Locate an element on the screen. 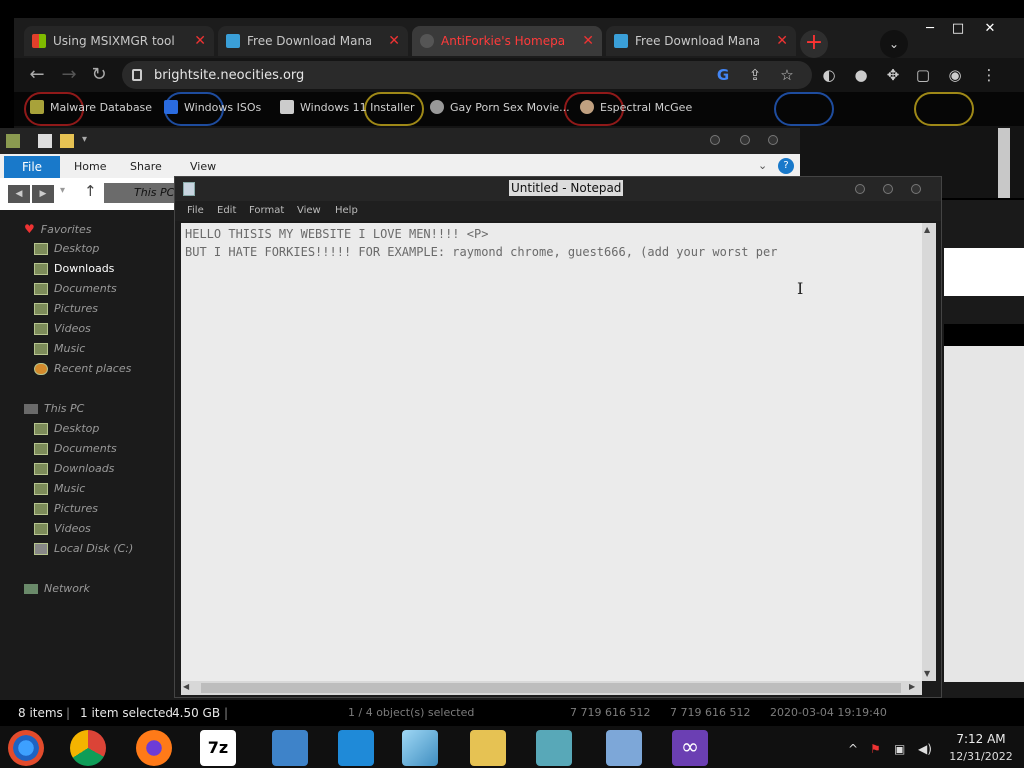  tab-share: Share is located at coordinates (146, 166).